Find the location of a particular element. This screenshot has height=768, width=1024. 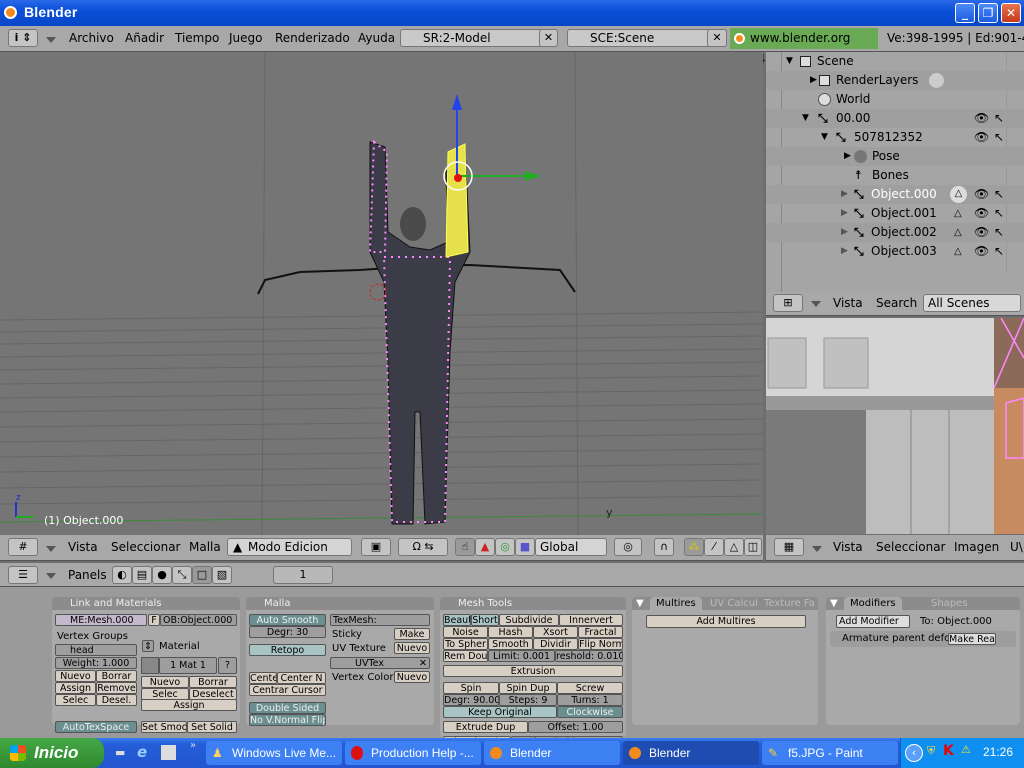

network-warning-icon: ⚠ is located at coordinates (966, 749).